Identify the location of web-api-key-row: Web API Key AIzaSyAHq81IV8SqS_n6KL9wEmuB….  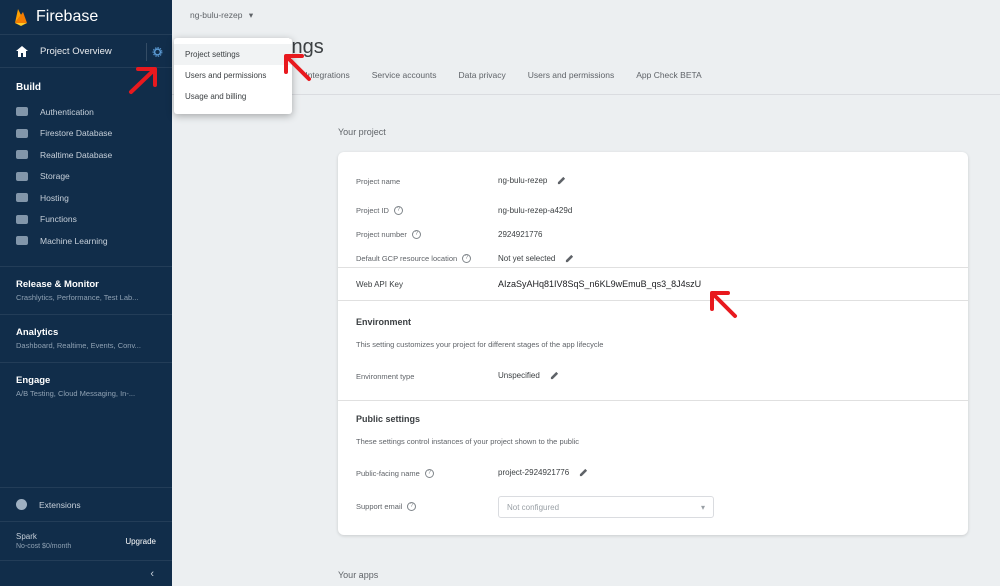
(653, 284).